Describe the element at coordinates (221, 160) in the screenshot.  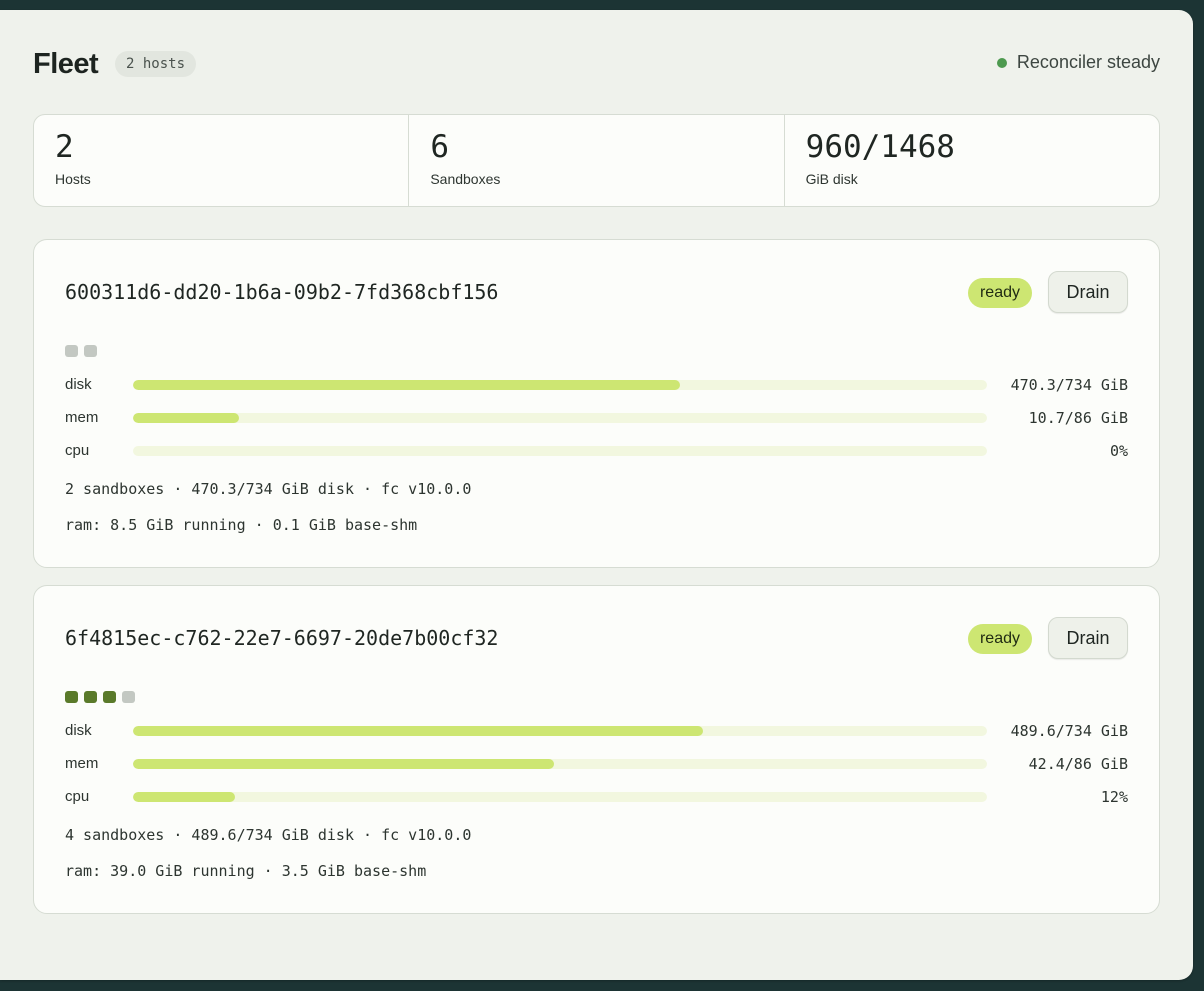
I see `stat-hosts: 2 Hosts` at that location.